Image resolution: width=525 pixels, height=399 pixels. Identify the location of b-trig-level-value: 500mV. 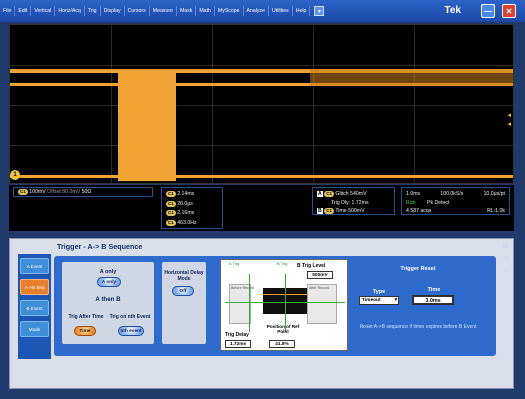
(320, 275).